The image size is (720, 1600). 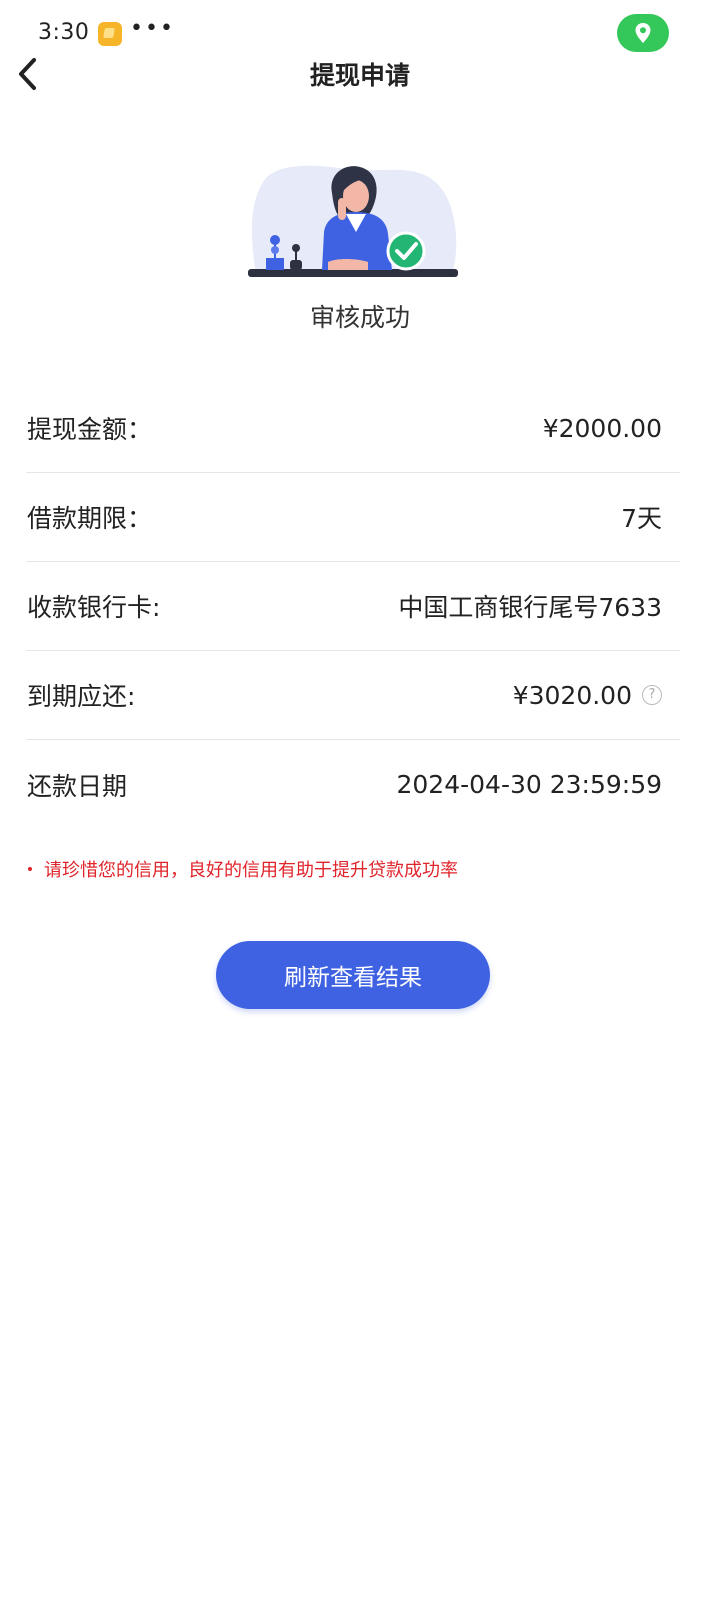 I want to click on detail-label: 到期应还:, so click(x=81, y=696).